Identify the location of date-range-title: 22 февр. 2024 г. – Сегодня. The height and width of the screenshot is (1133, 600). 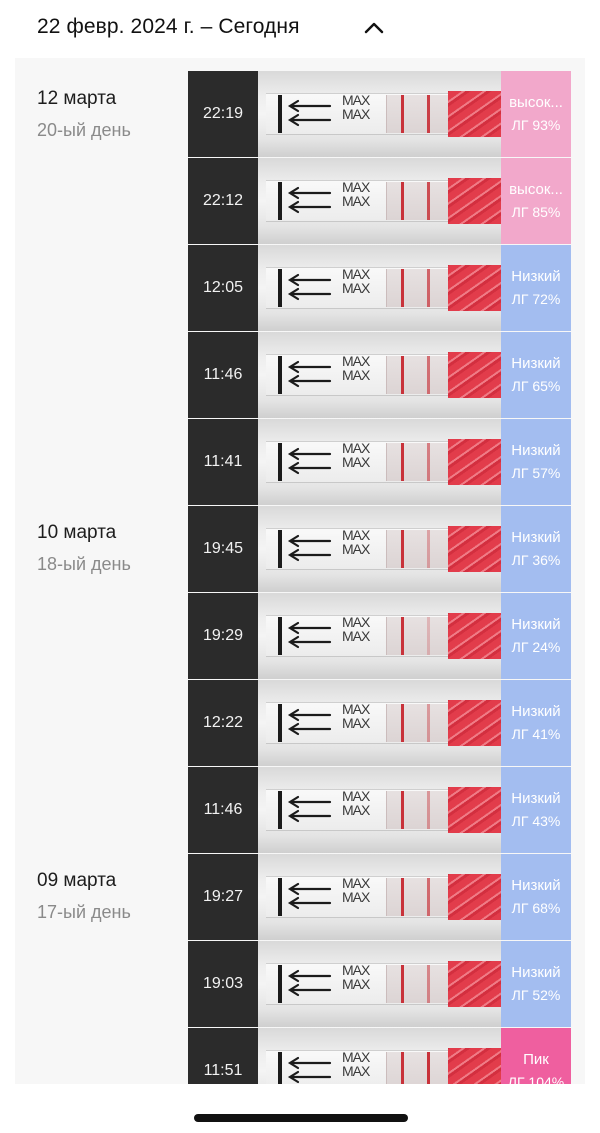
(168, 26).